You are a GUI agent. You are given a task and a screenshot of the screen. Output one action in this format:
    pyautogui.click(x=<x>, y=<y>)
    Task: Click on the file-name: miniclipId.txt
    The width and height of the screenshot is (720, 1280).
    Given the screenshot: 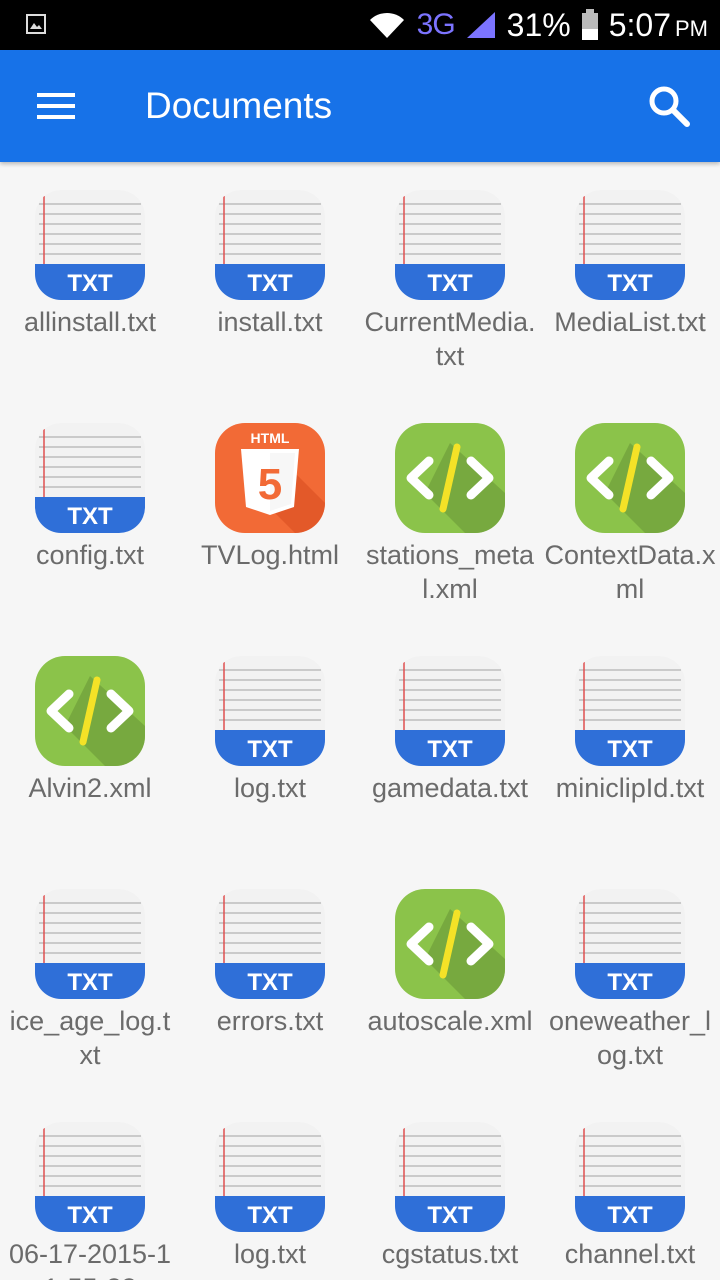 What is the action you would take?
    pyautogui.click(x=630, y=788)
    